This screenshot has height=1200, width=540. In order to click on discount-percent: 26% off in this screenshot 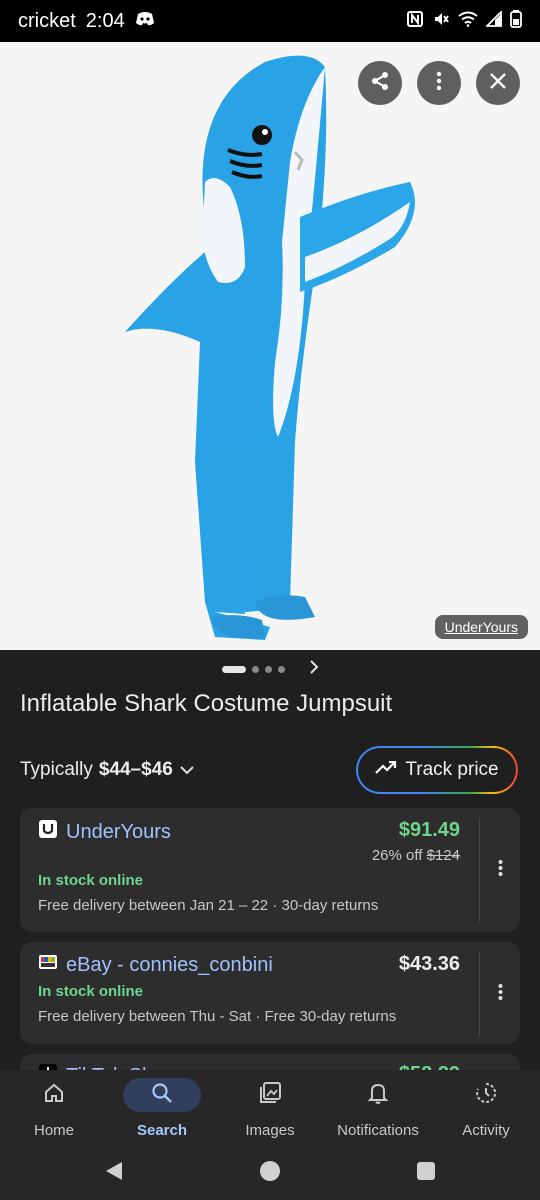, I will do `click(397, 855)`.